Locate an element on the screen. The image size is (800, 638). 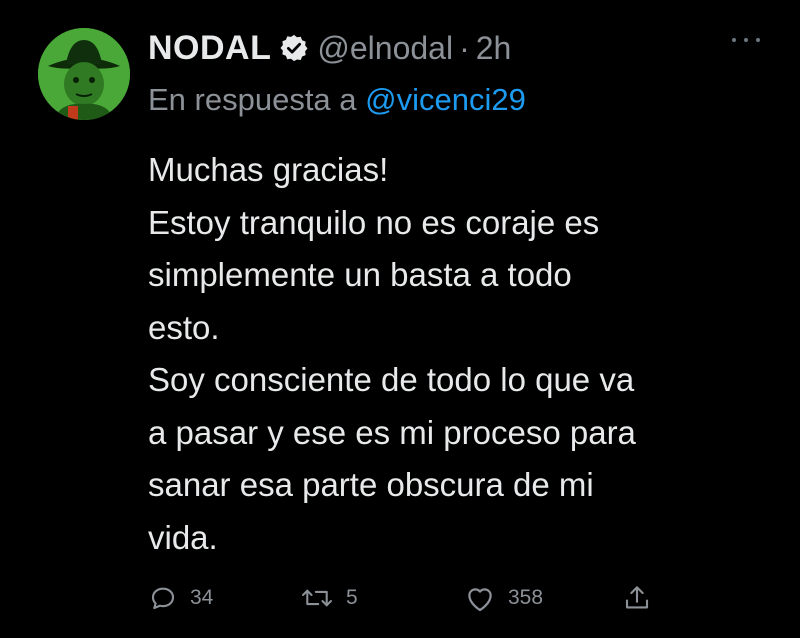
display-name: NODAL is located at coordinates (209, 48).